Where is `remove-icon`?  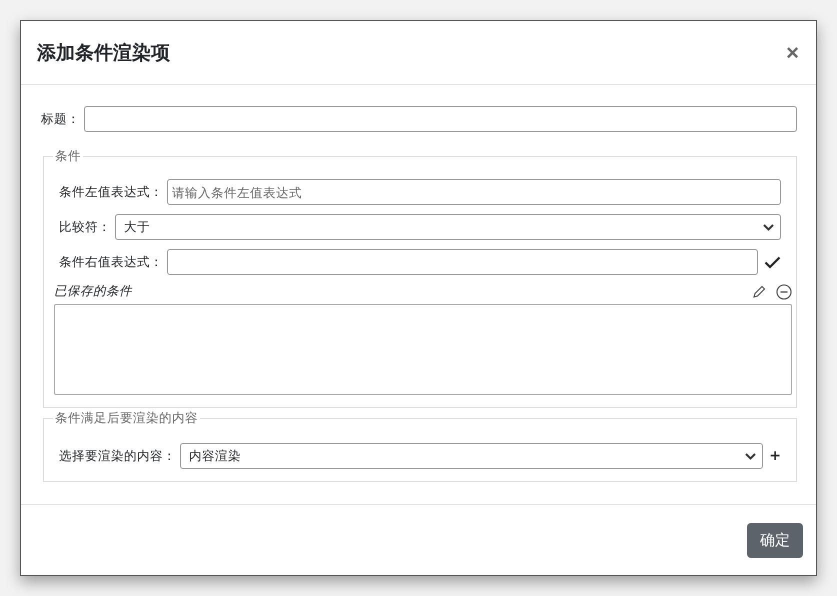 remove-icon is located at coordinates (784, 292).